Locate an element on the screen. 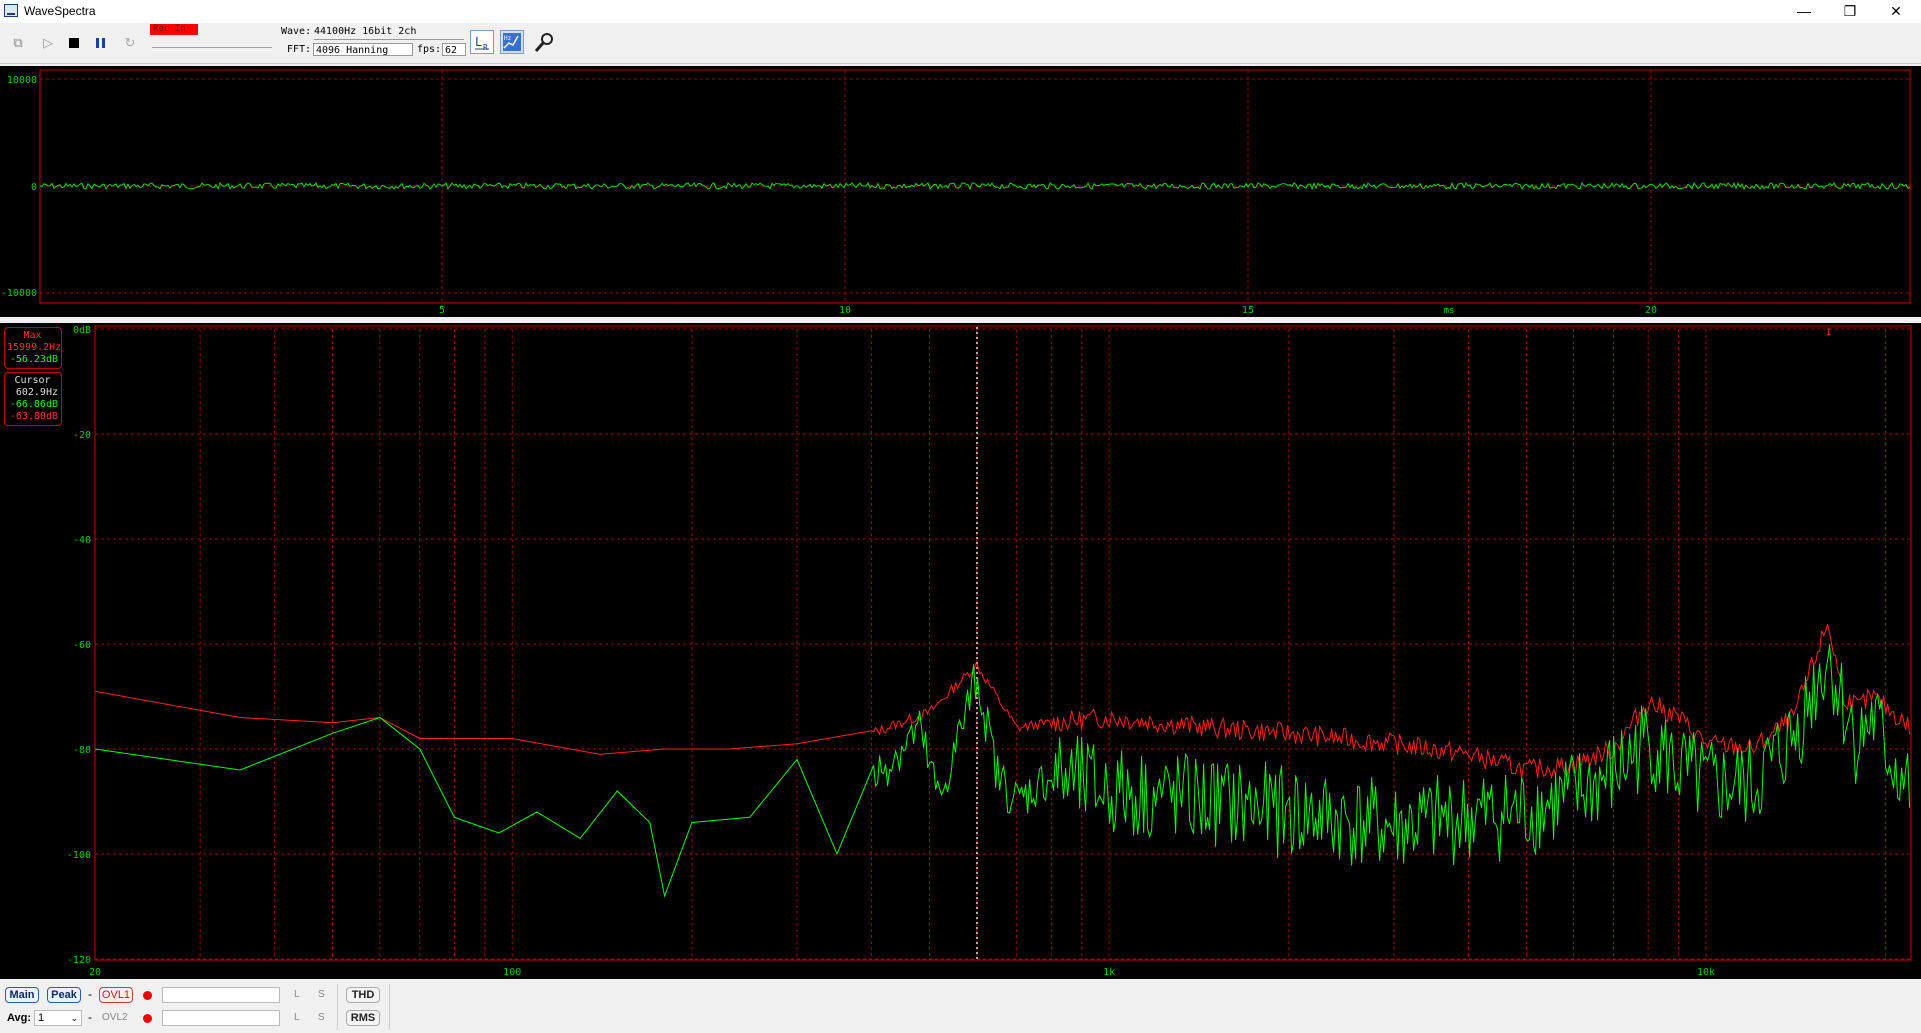 Image resolution: width=1921 pixels, height=1033 pixels. svg-text: L is located at coordinates (478, 42).